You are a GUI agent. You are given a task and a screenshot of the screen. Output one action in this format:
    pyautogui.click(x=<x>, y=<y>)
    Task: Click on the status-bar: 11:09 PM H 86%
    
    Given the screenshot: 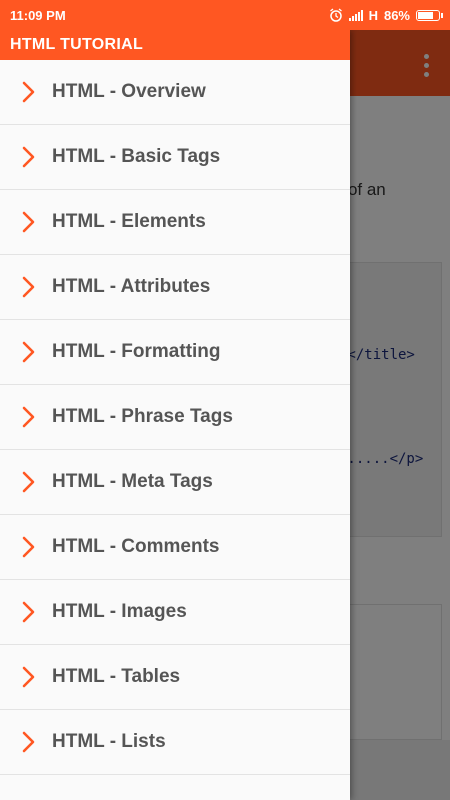 What is the action you would take?
    pyautogui.click(x=225, y=15)
    